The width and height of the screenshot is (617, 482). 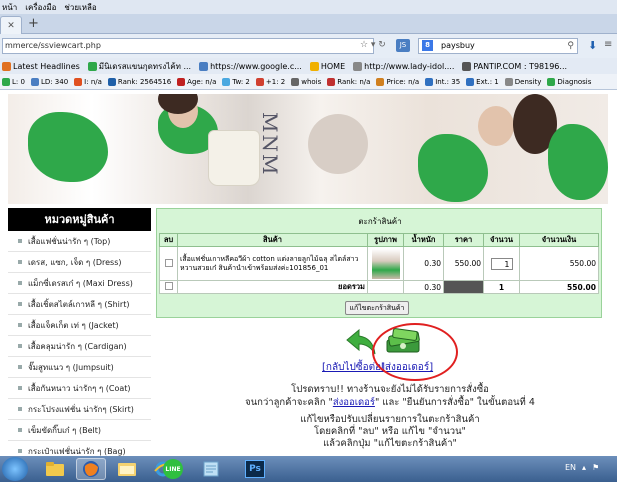 I want to click on item-total: 550.00, so click(x=559, y=263).